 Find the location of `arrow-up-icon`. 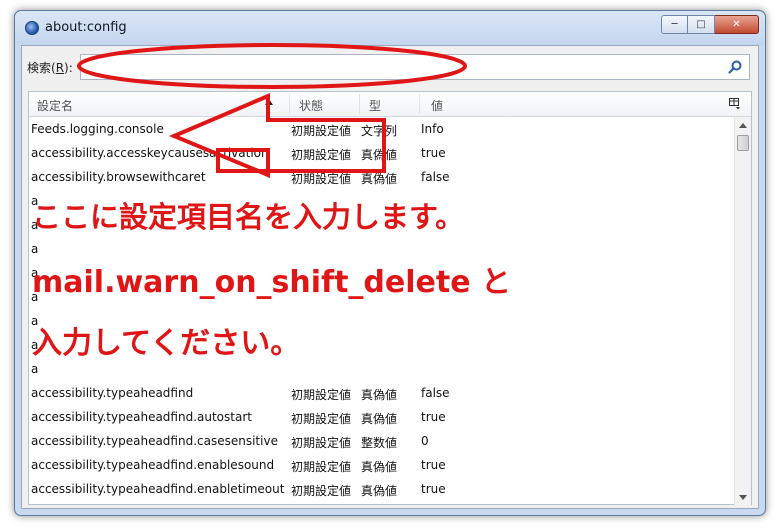

arrow-up-icon is located at coordinates (743, 125).